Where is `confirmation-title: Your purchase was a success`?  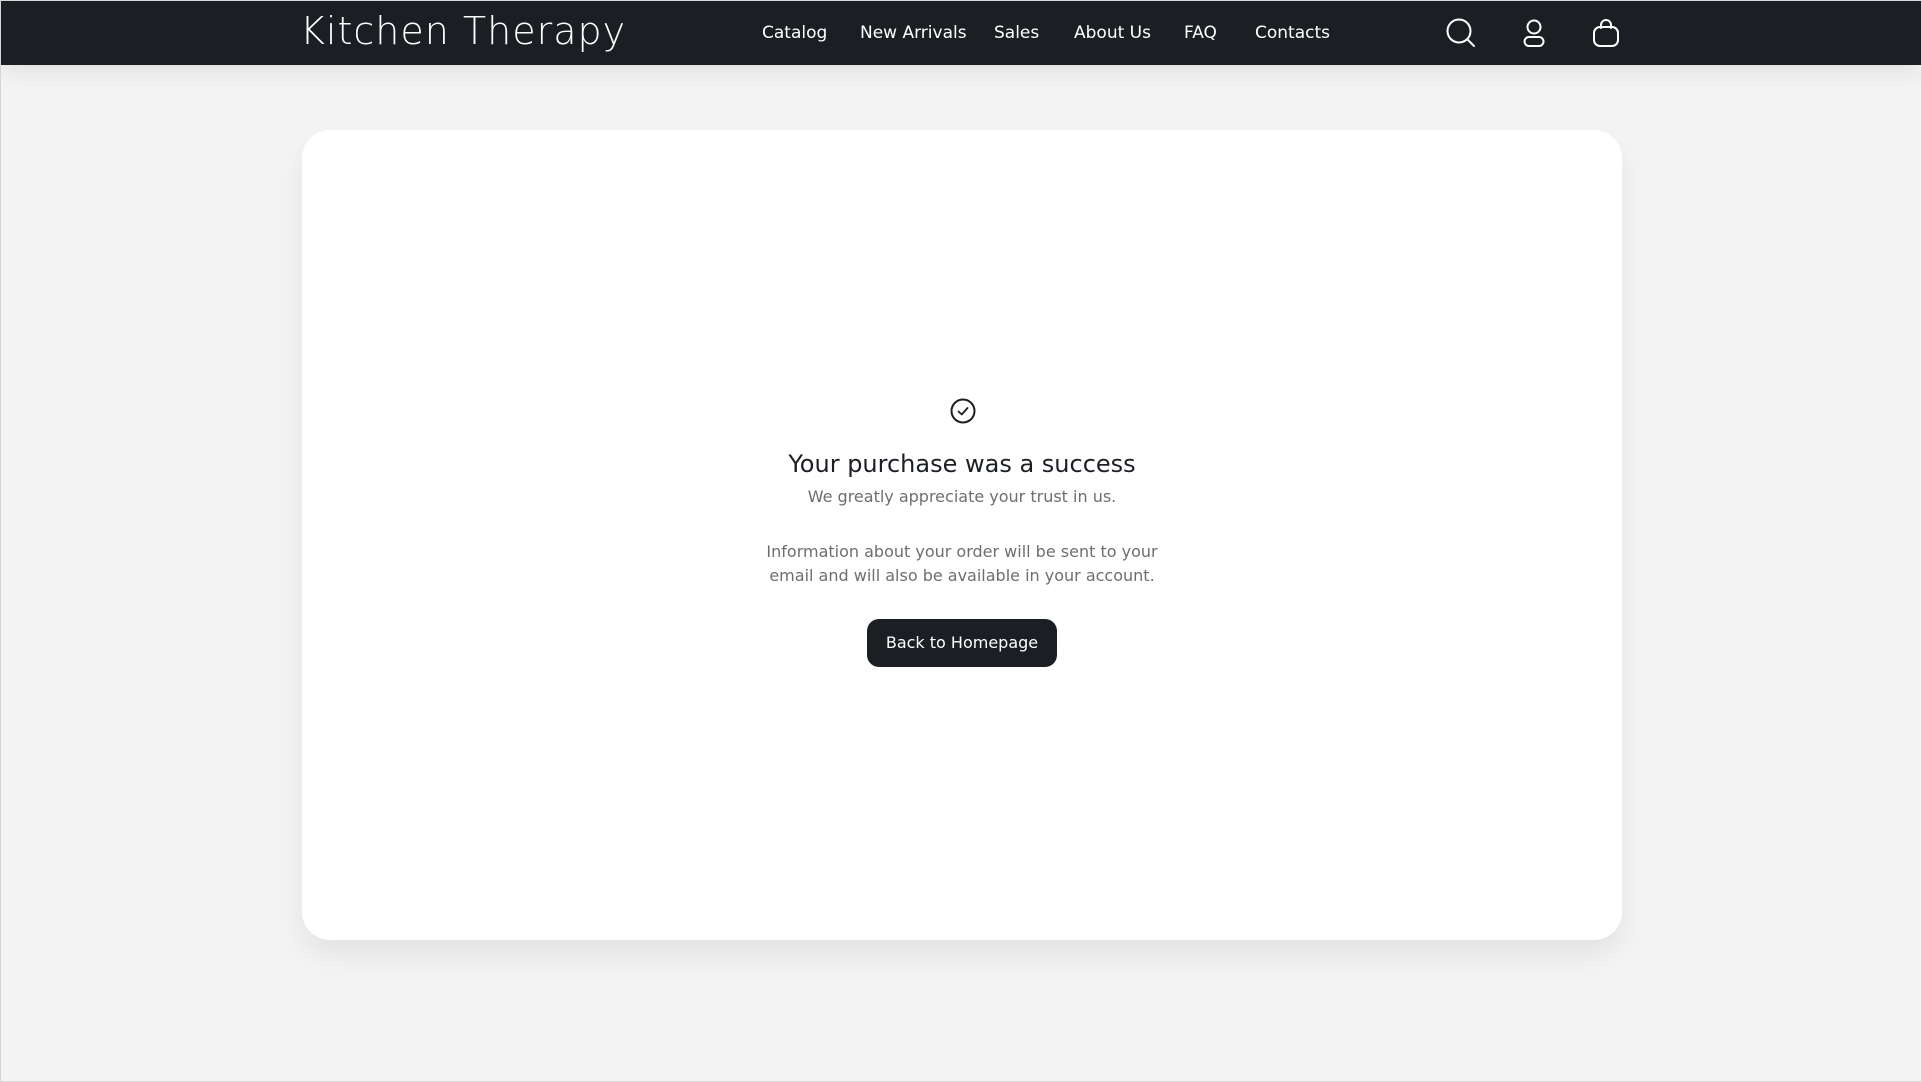
confirmation-title: Your purchase was a success is located at coordinates (962, 464).